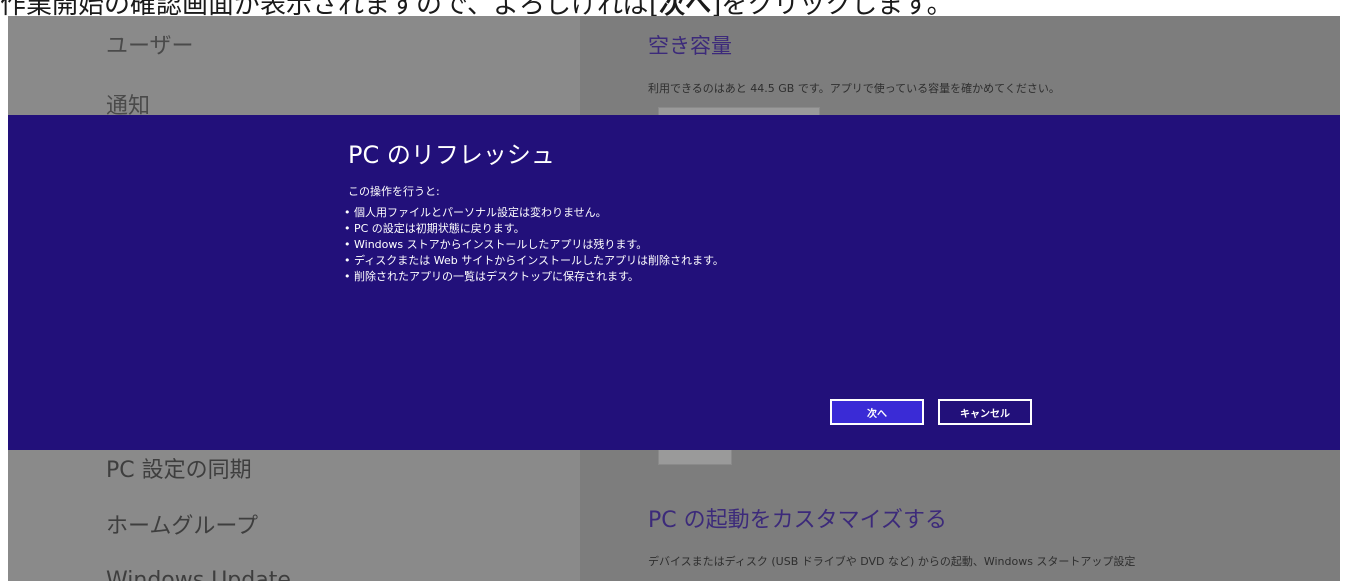 This screenshot has height=581, width=1348. What do you see at coordinates (534, 213) in the screenshot?
I see `list-item: 個人用ファイルとパーソナル設定は変わりません。` at bounding box center [534, 213].